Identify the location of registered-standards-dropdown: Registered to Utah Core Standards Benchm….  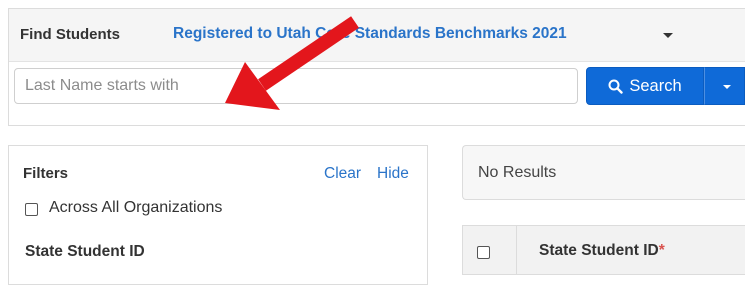
(370, 34).